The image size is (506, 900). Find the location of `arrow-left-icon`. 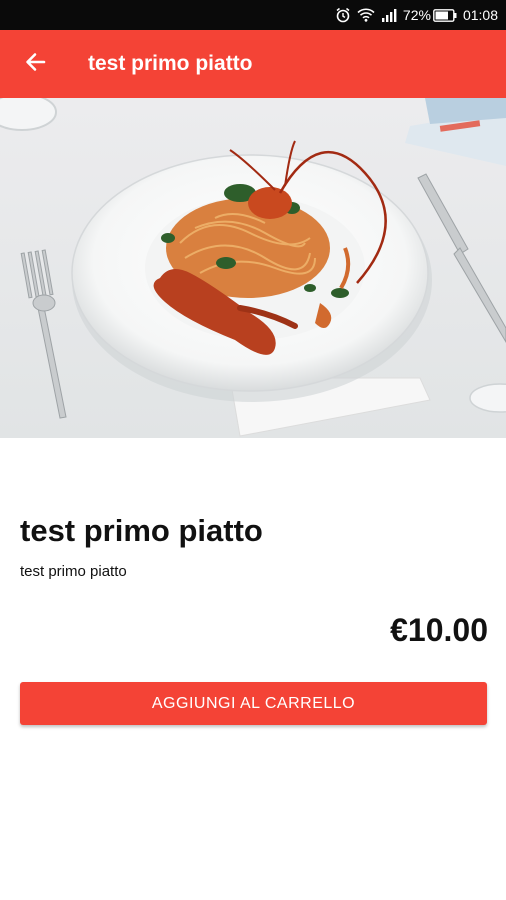

arrow-left-icon is located at coordinates (35, 64).